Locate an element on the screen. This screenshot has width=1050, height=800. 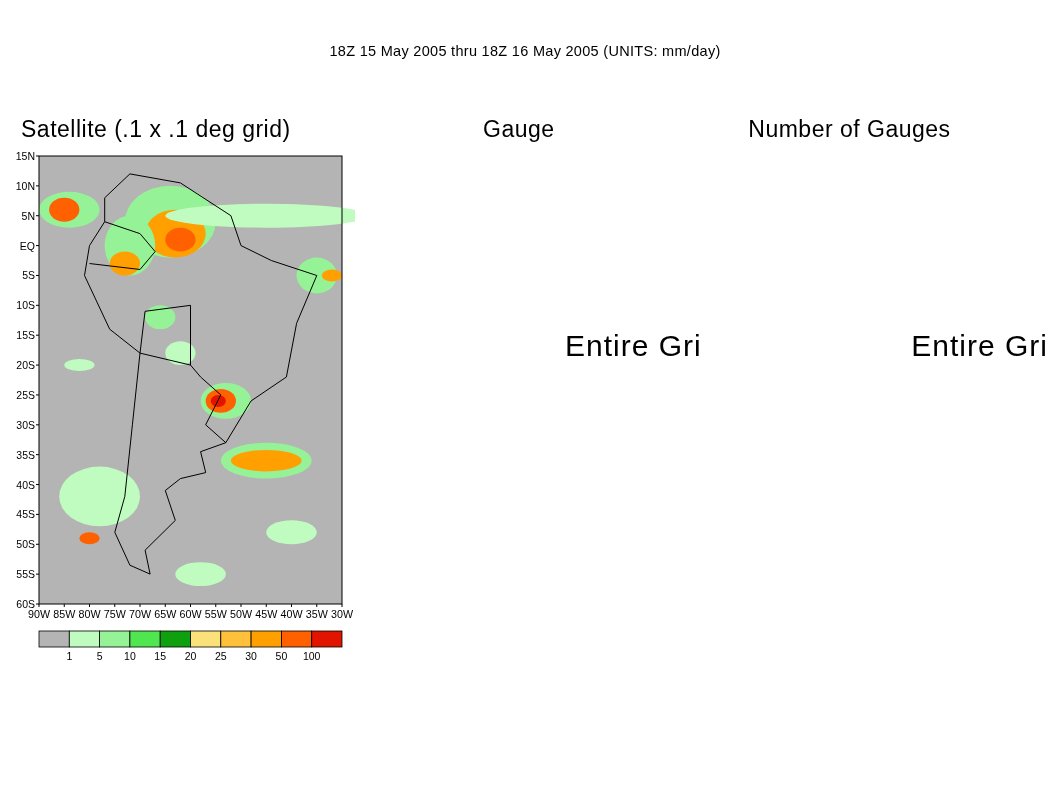
axis-label: 10N is located at coordinates (25, 185).